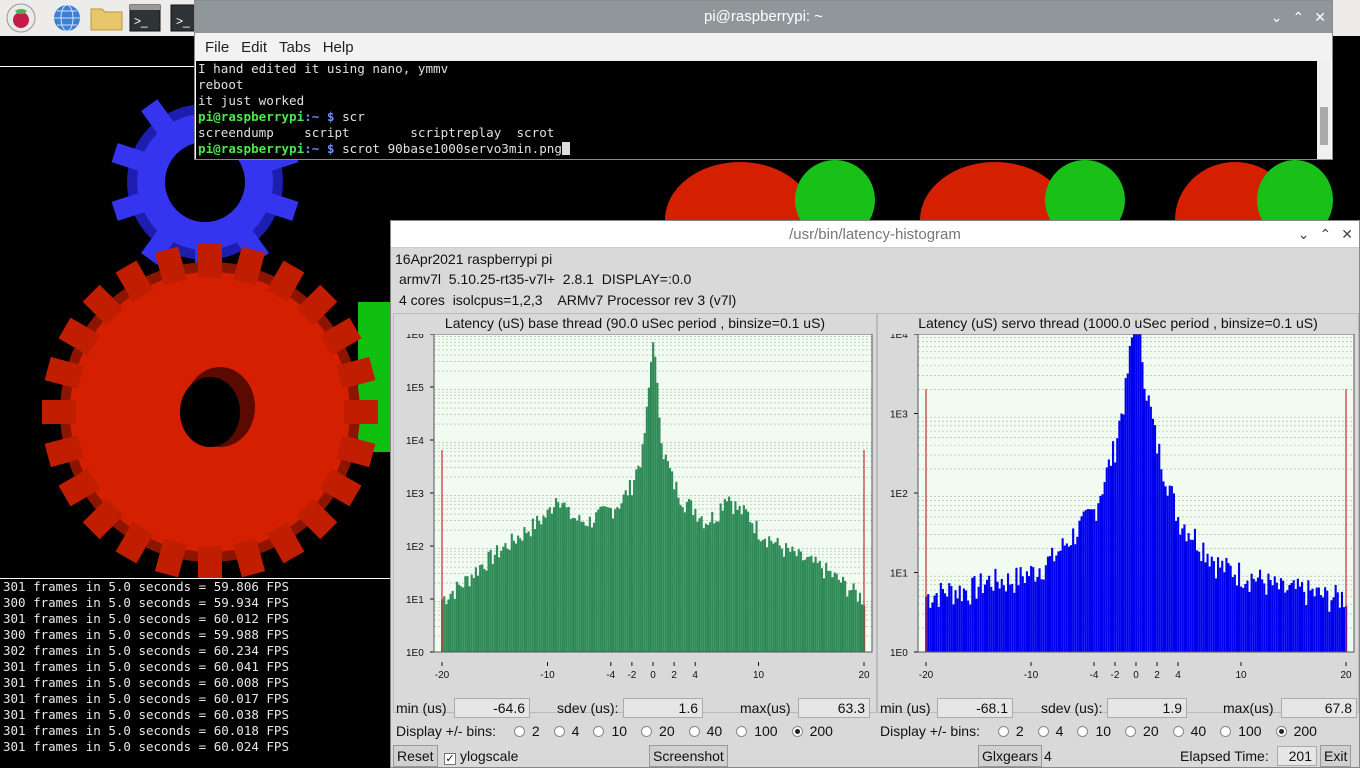 Image resolution: width=1360 pixels, height=768 pixels. What do you see at coordinates (217, 47) in the screenshot?
I see `menu-file: File` at bounding box center [217, 47].